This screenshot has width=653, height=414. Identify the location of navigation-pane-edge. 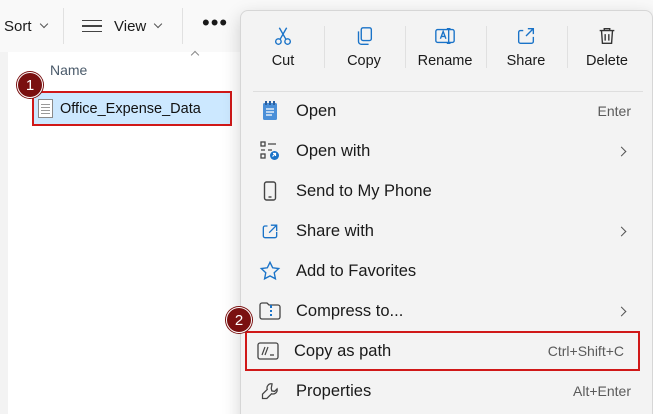
(4, 233).